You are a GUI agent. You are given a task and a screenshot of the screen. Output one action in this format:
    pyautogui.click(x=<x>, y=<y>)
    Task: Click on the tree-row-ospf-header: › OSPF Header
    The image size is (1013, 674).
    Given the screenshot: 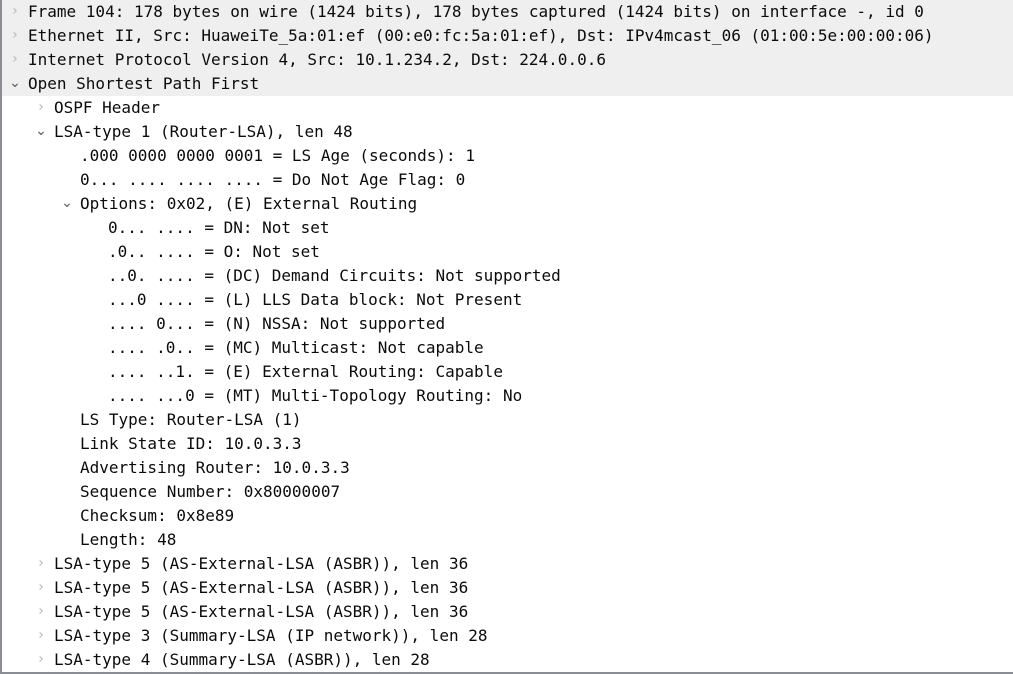 What is the action you would take?
    pyautogui.click(x=507, y=108)
    